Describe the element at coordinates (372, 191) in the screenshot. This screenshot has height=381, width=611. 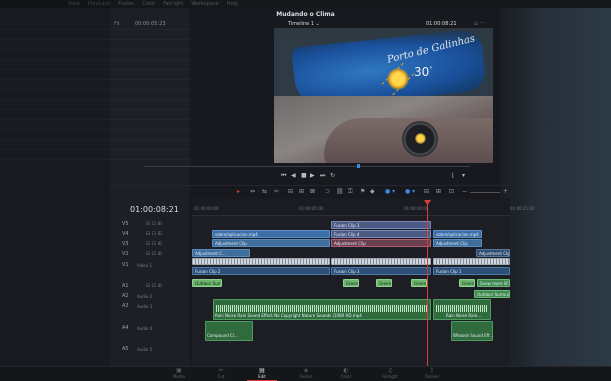
I see `marker-icon: ◆` at that location.